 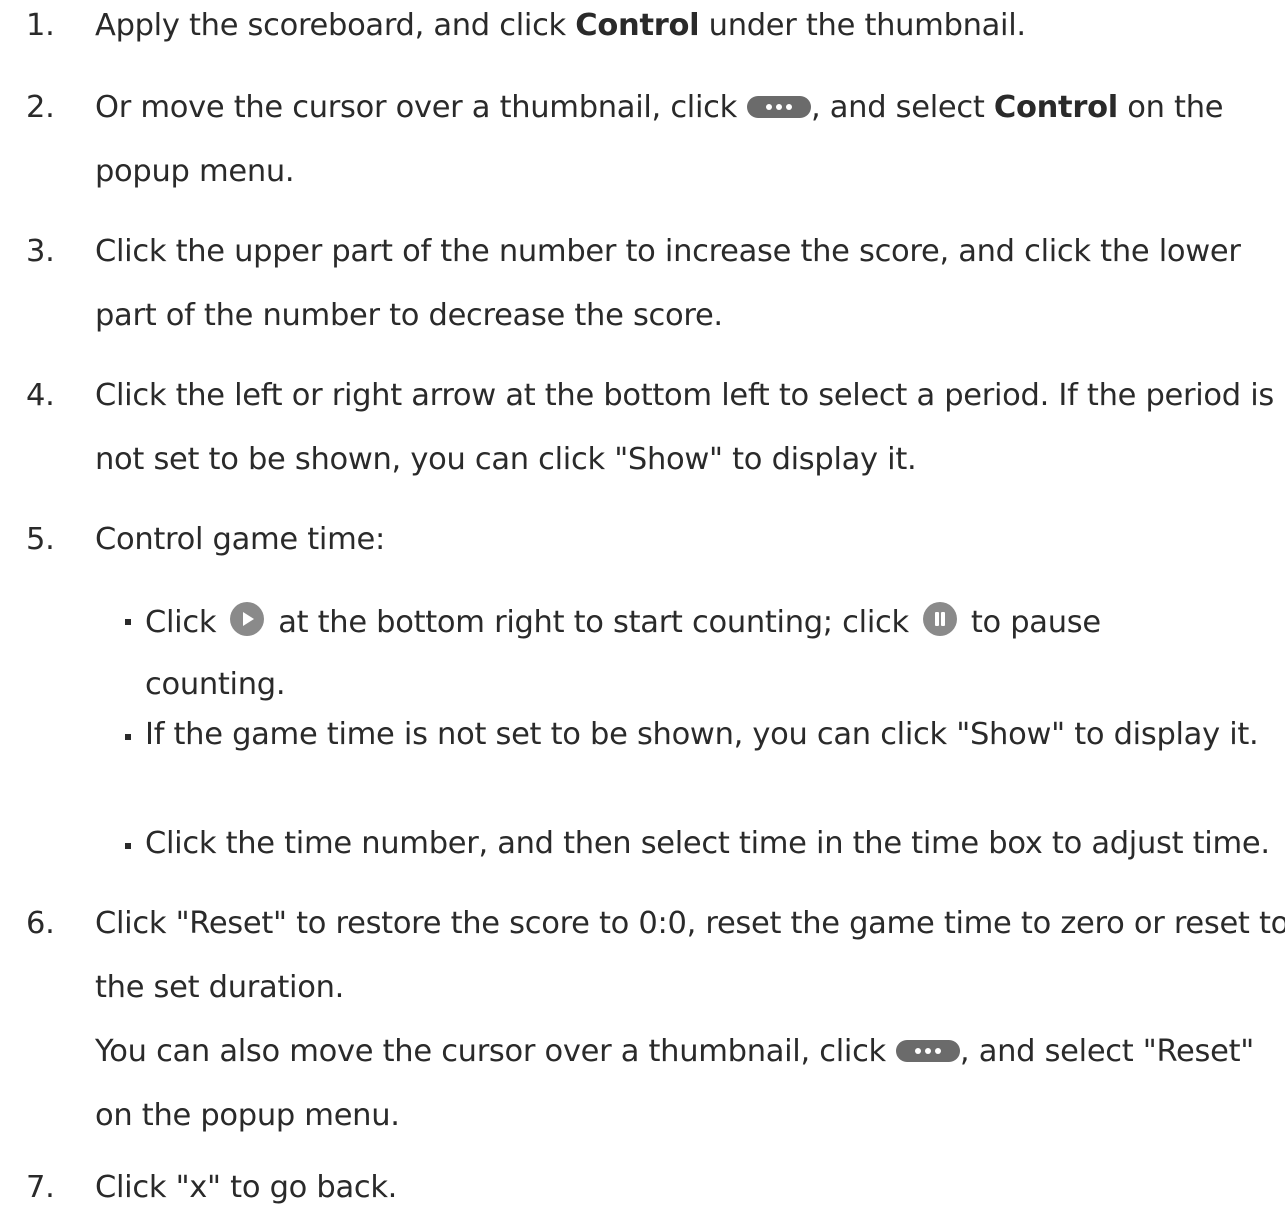 What do you see at coordinates (40, 25) in the screenshot?
I see `step-number: 1.` at bounding box center [40, 25].